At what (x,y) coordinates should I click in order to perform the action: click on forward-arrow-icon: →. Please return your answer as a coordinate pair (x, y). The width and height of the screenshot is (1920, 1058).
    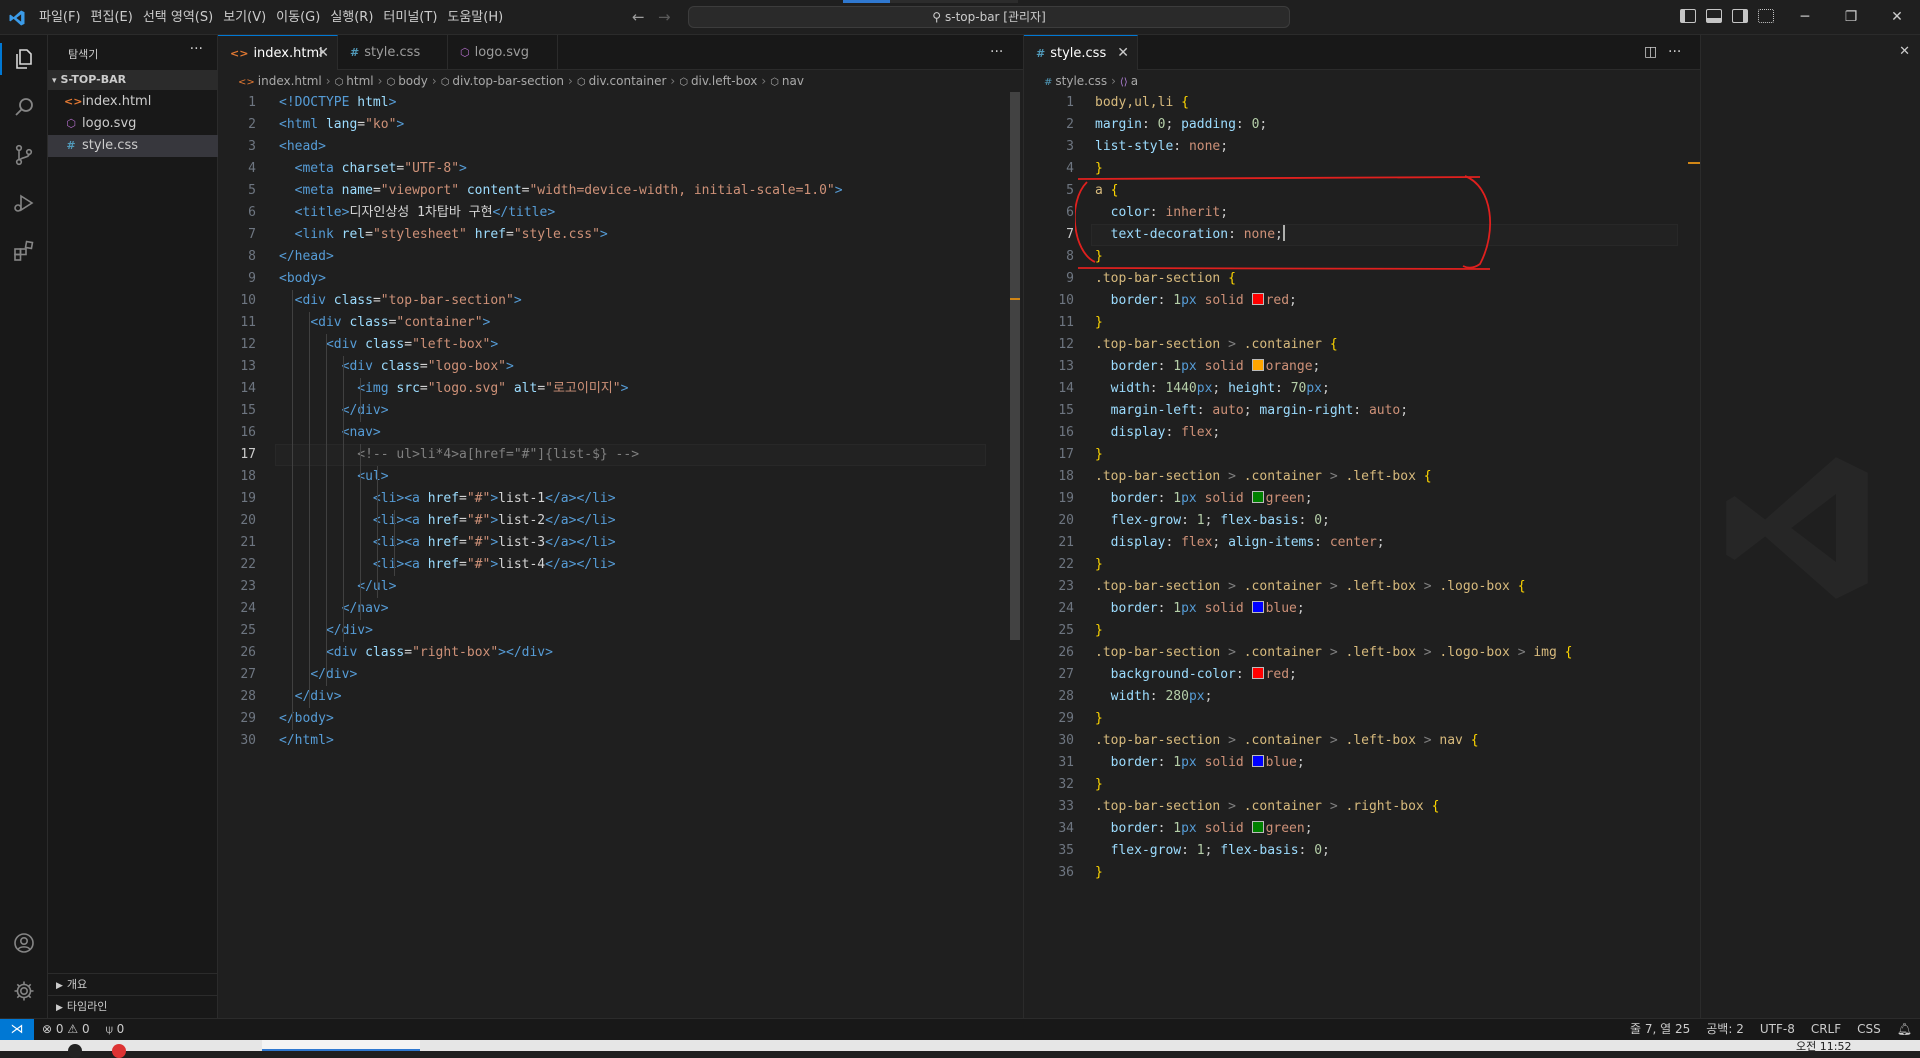
    Looking at the image, I should click on (664, 17).